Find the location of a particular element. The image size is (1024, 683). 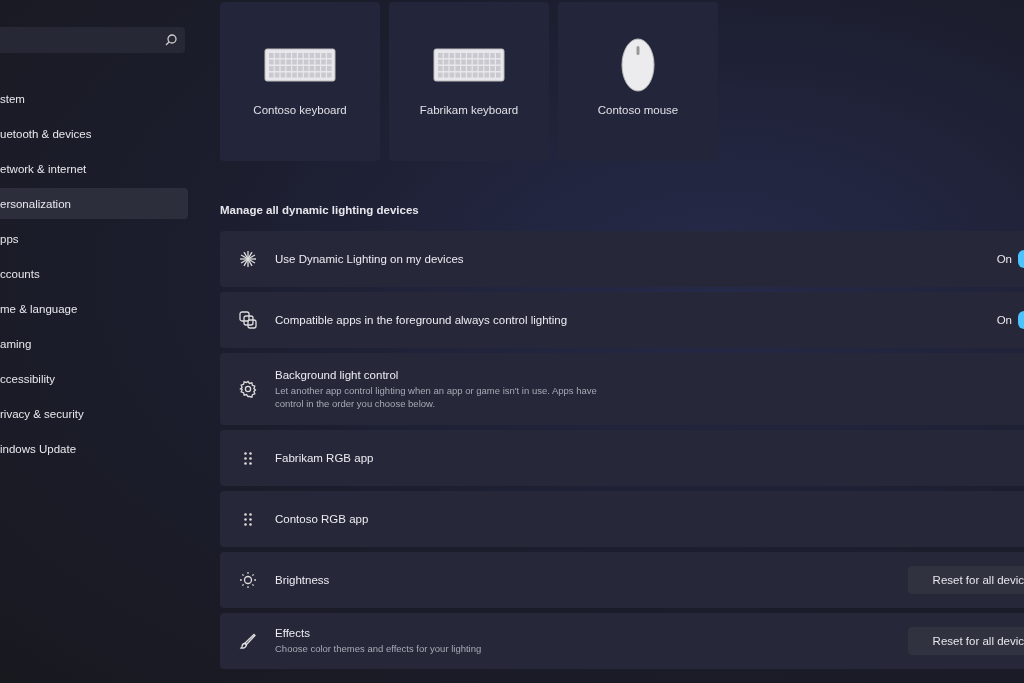

device-card: Contoso keyboard is located at coordinates (300, 81).